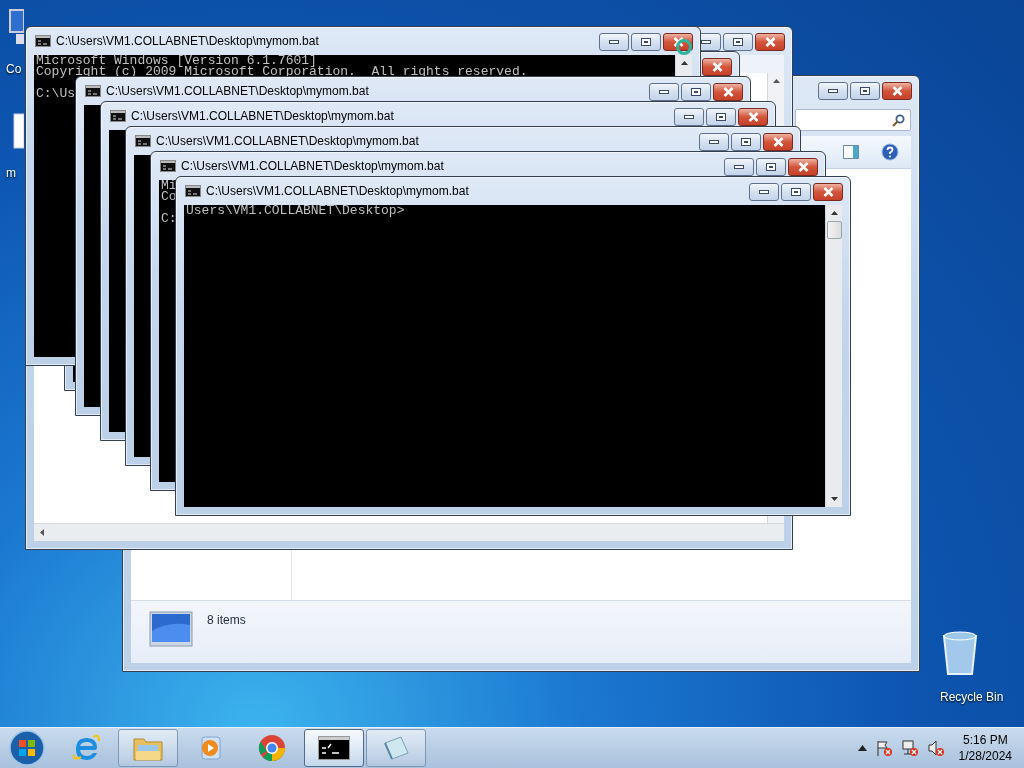 The image size is (1024, 768). I want to click on console-line: C:\Us, so click(55, 93).